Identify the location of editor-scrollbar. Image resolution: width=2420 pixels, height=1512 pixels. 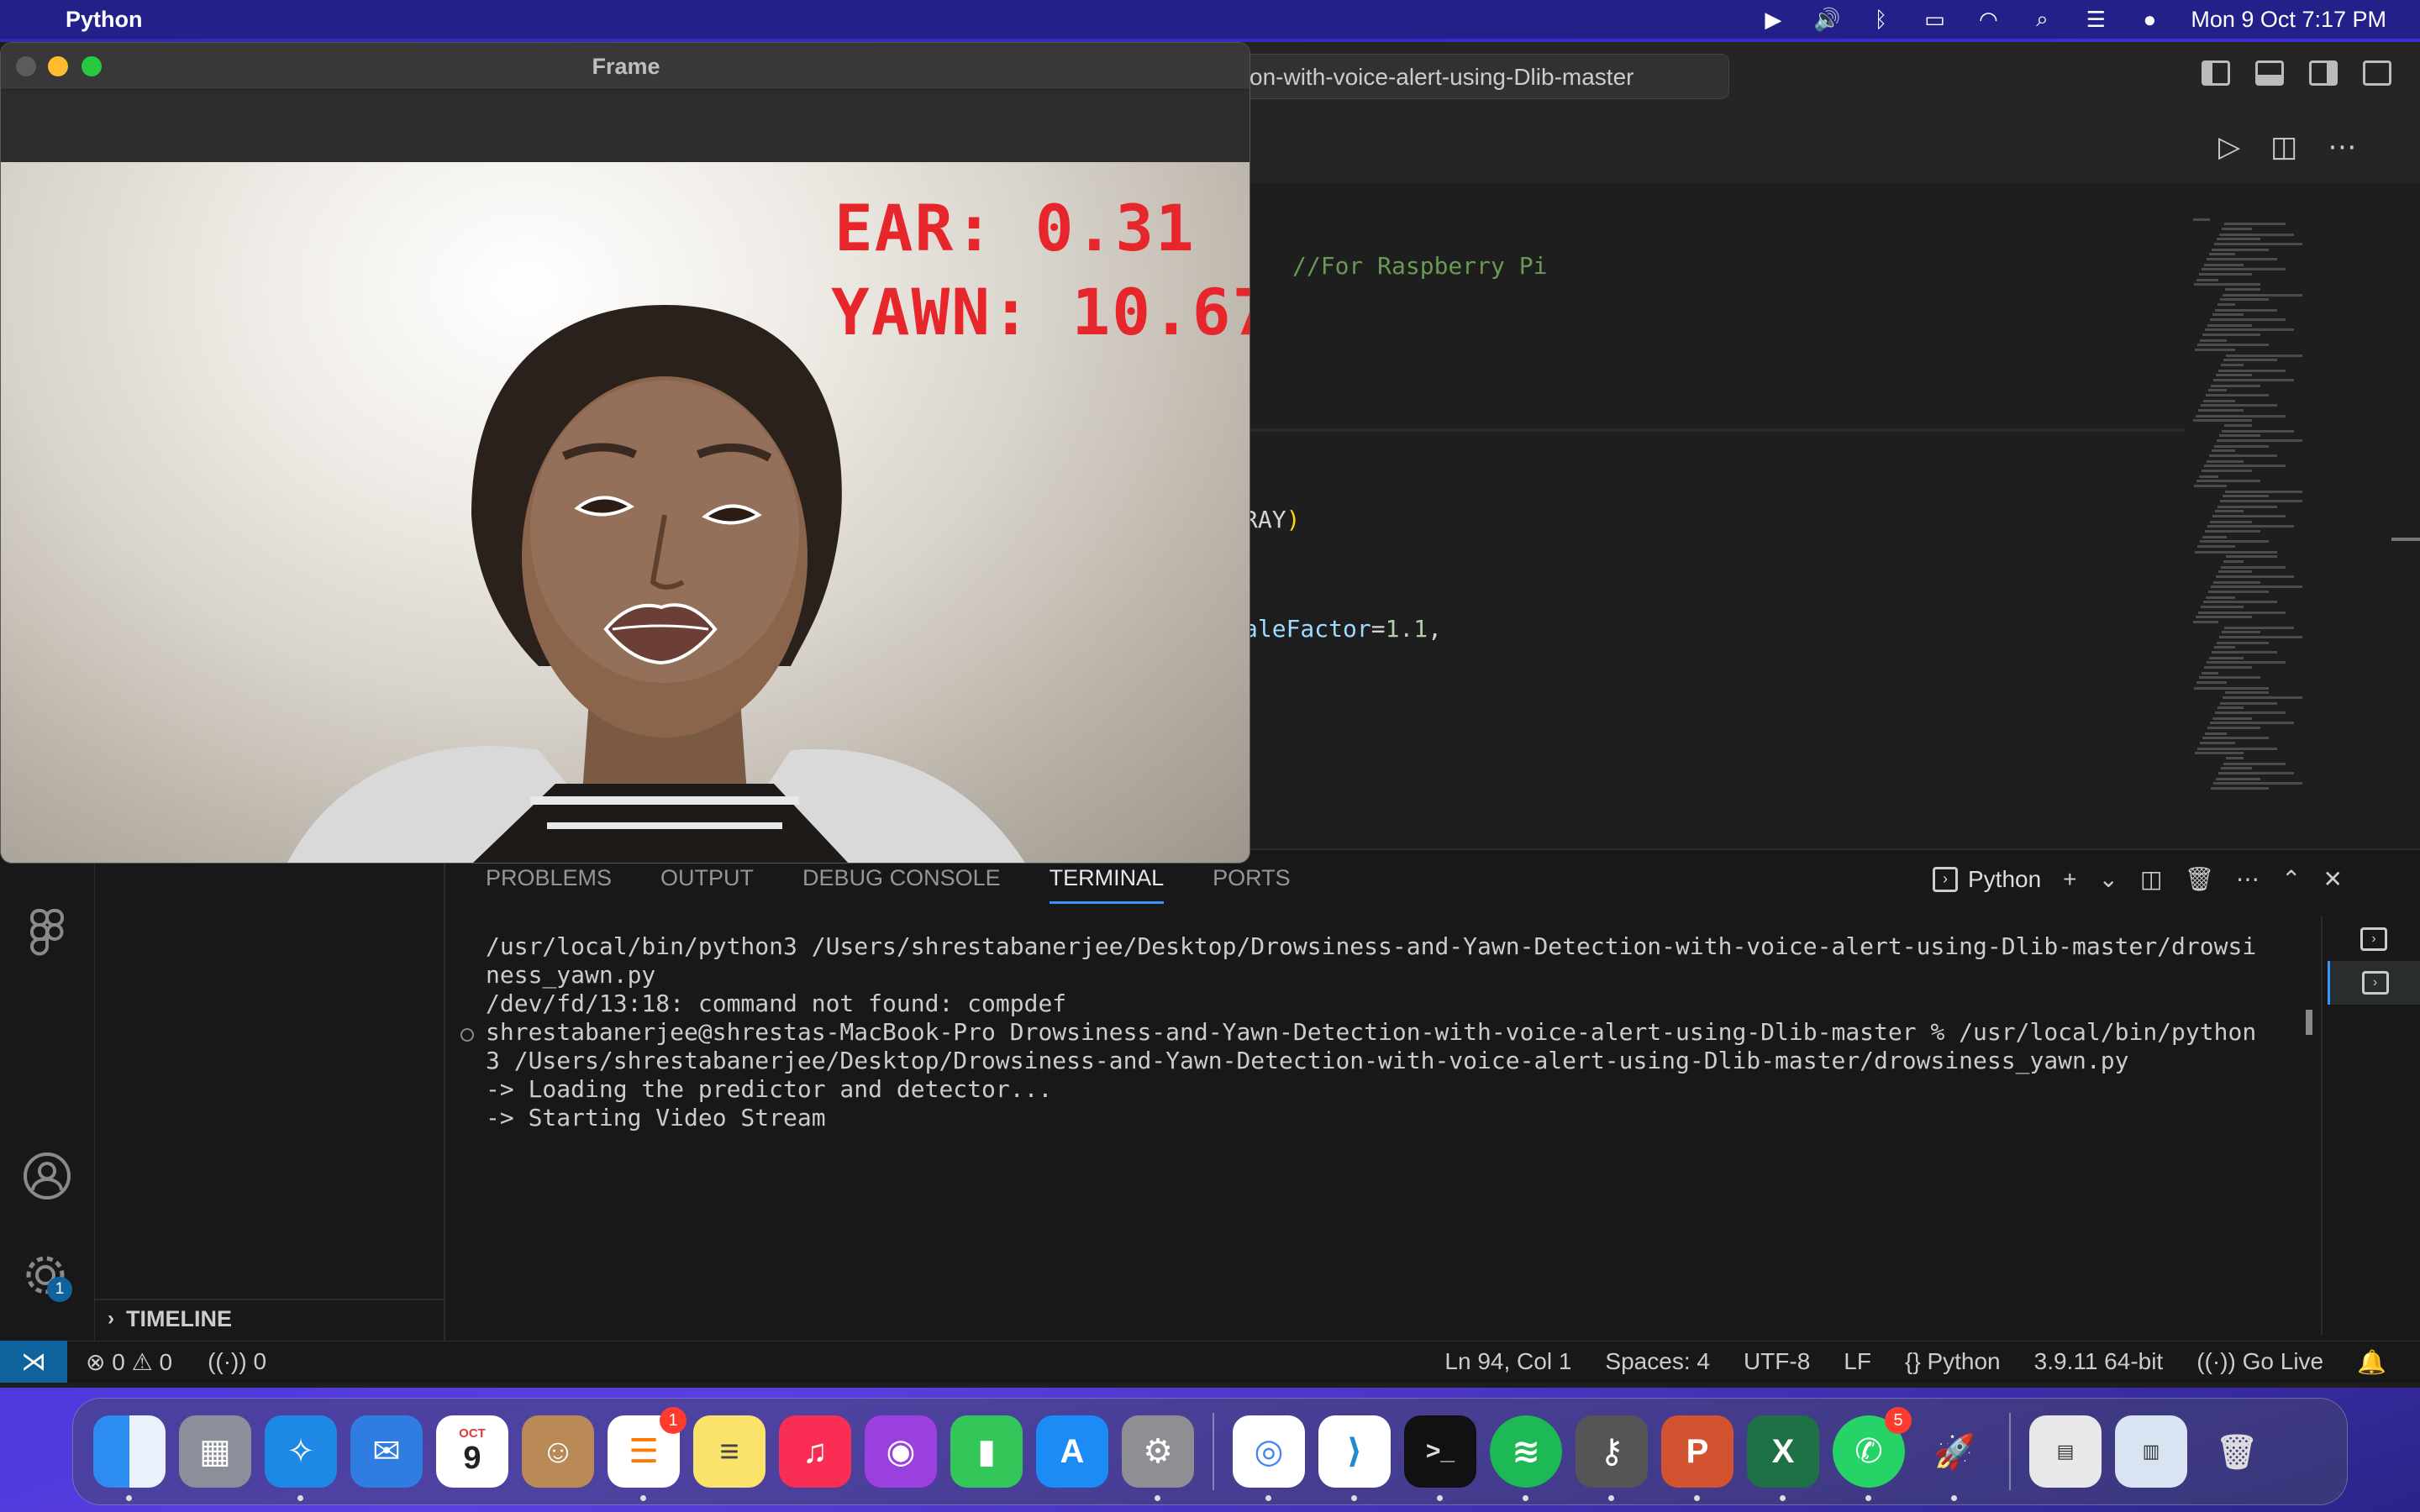
(2405, 539).